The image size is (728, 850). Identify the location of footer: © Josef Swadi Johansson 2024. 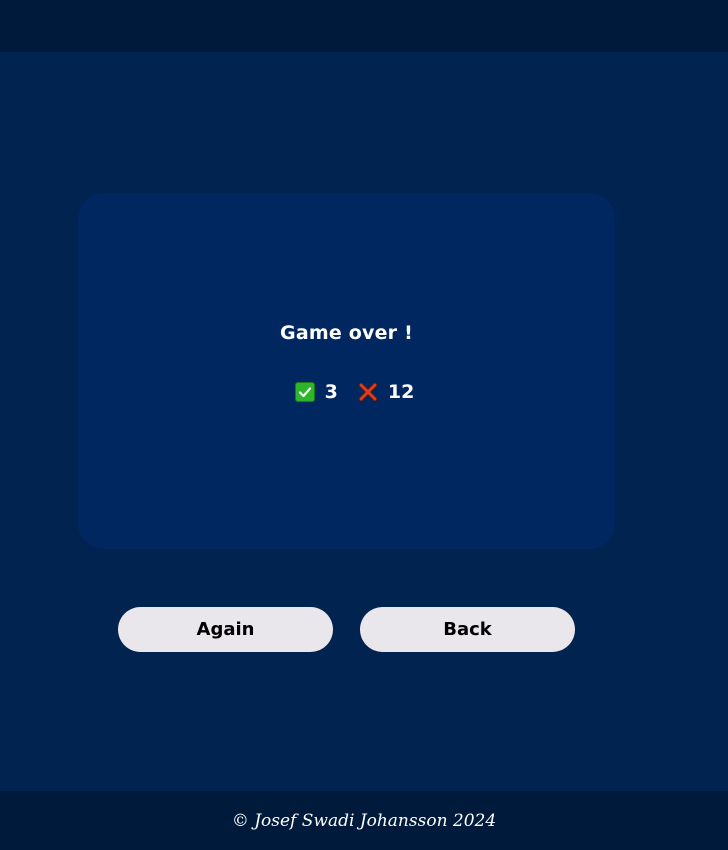
(364, 820).